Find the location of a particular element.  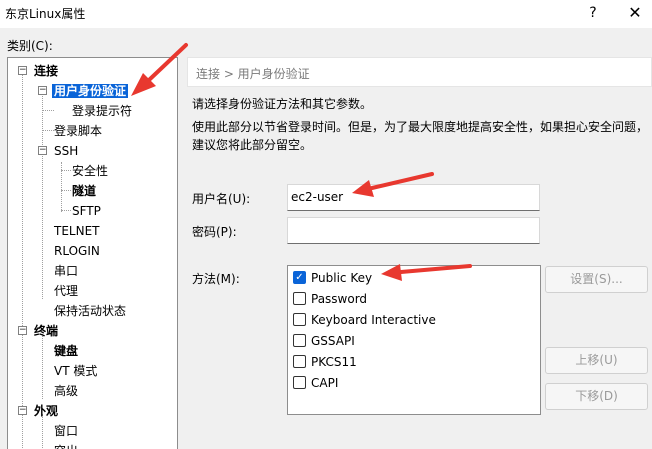

move-down-button: 下移(D) is located at coordinates (596, 396).